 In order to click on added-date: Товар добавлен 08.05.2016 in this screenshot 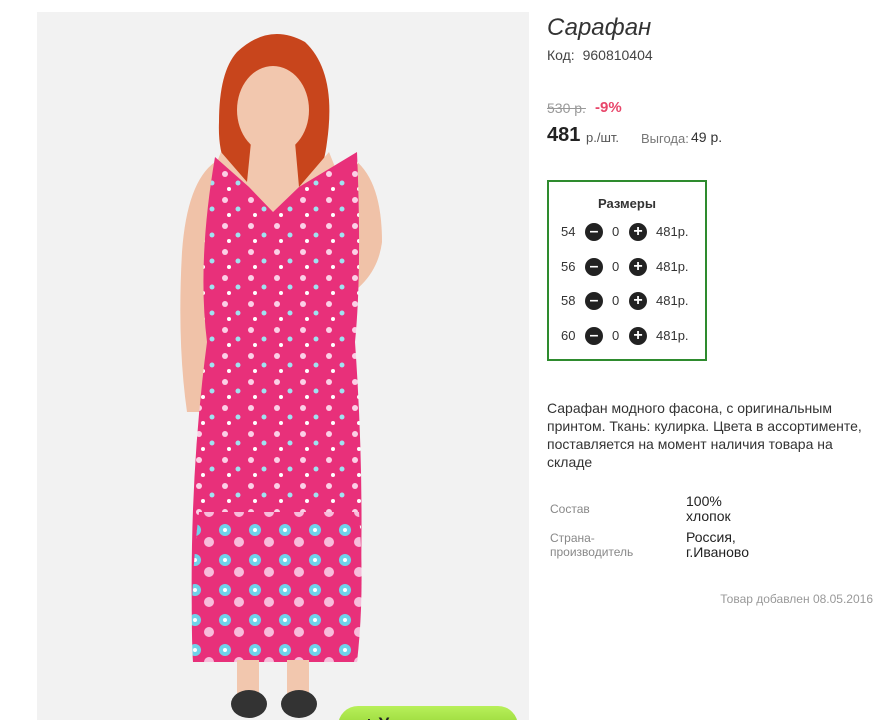, I will do `click(796, 599)`.